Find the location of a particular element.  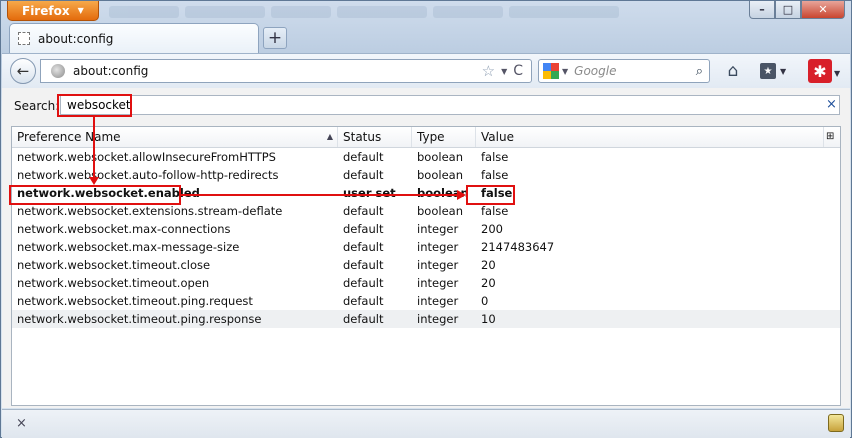

url-text: about:config is located at coordinates (111, 71).